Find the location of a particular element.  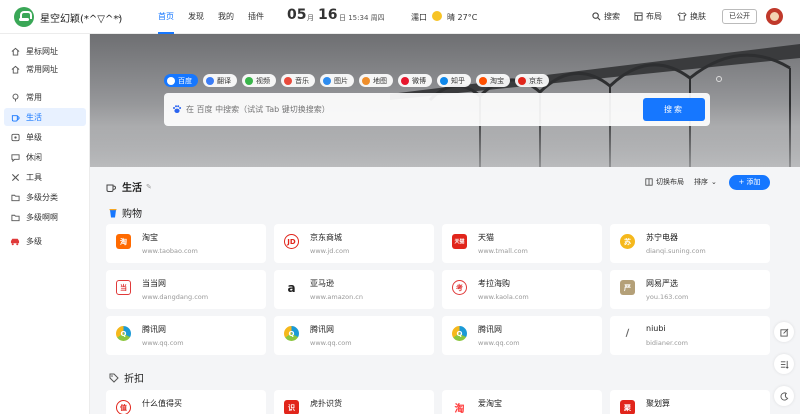

sidebar-item-label: 多级分类 is located at coordinates (42, 197).